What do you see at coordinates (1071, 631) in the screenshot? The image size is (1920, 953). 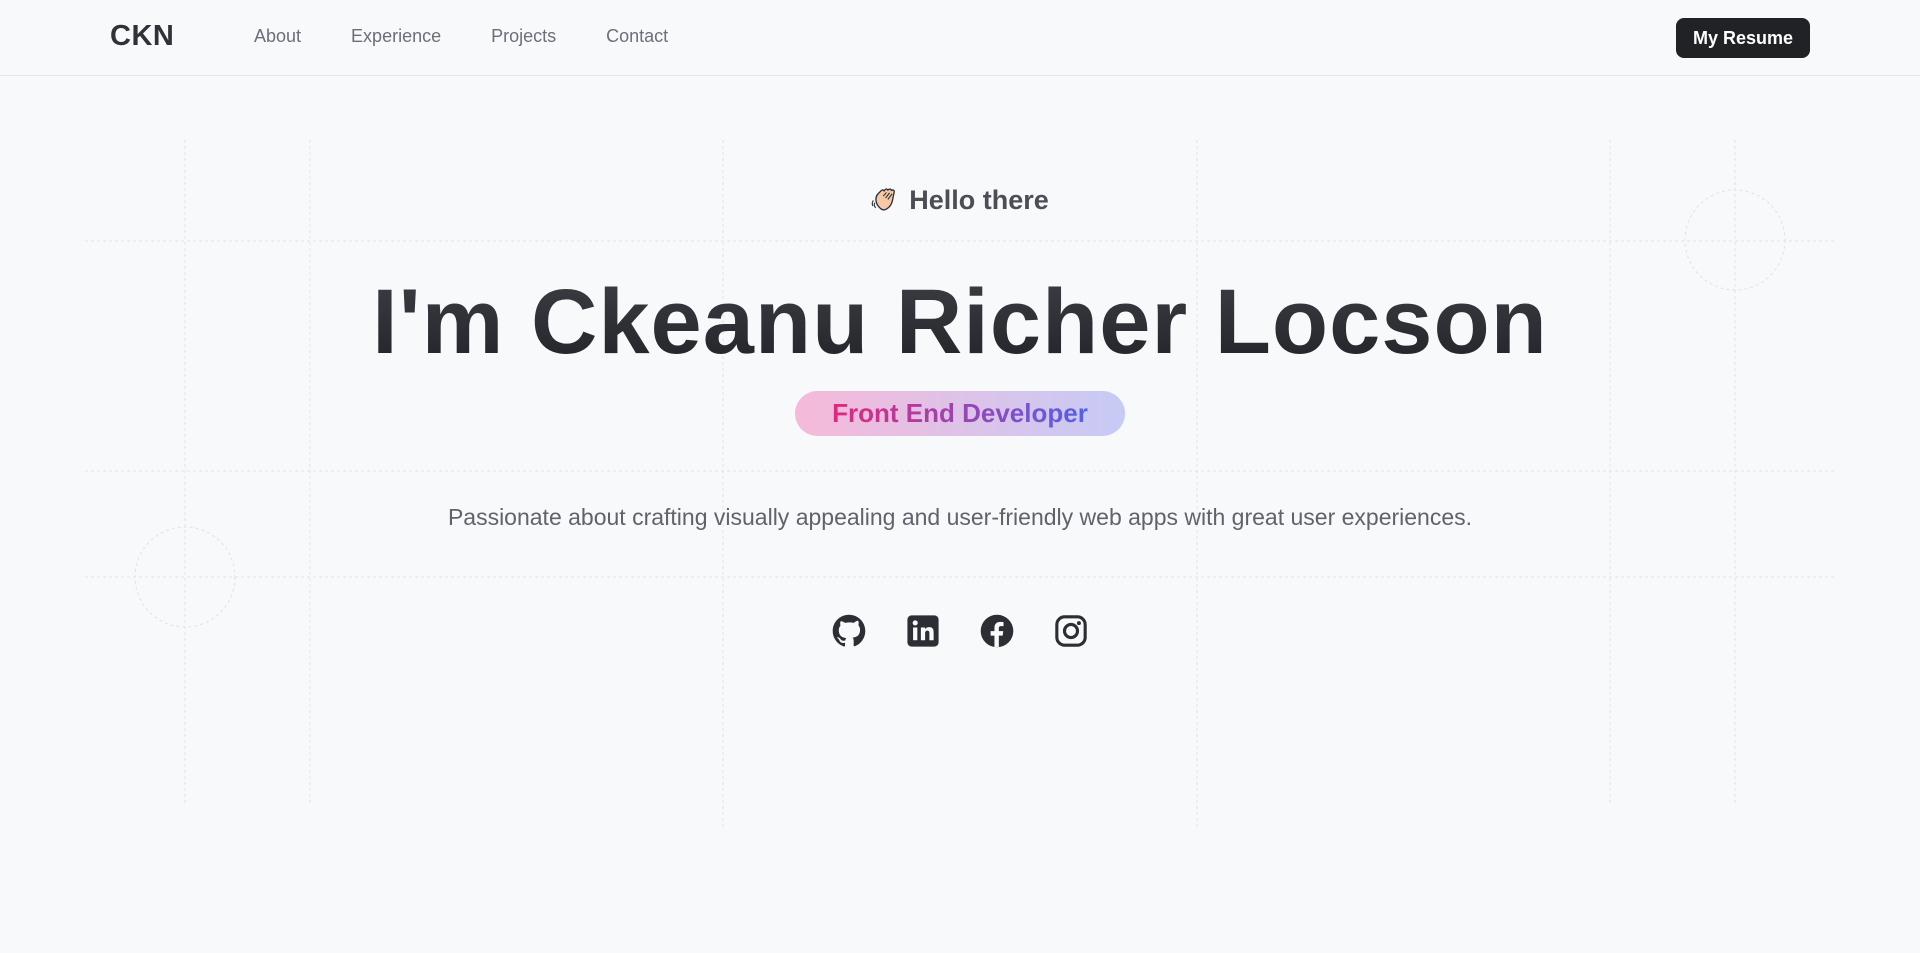 I see `instagram-icon` at bounding box center [1071, 631].